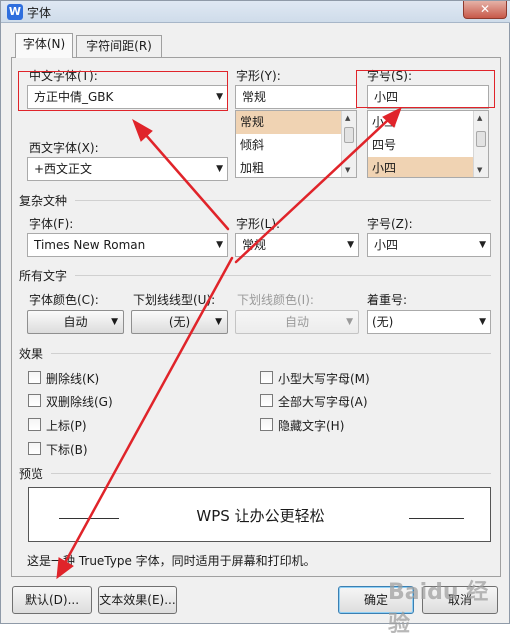  Describe the element at coordinates (90, 245) in the screenshot. I see `complex-font-value: Times New Roman` at that location.